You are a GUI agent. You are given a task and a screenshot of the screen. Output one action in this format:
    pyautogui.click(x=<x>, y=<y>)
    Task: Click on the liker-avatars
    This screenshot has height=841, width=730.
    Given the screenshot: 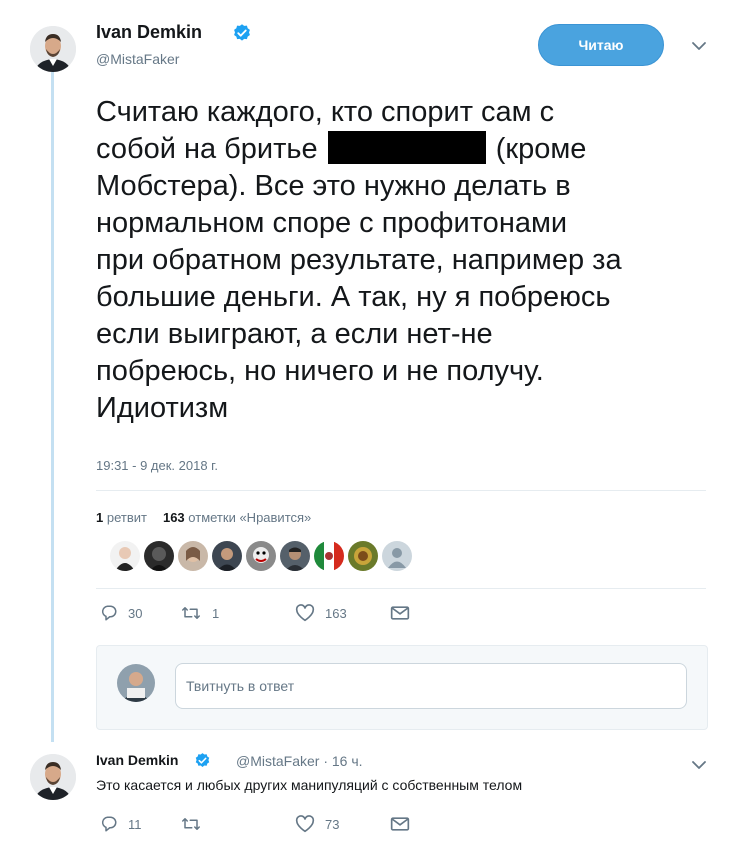 What is the action you would take?
    pyautogui.click(x=261, y=556)
    